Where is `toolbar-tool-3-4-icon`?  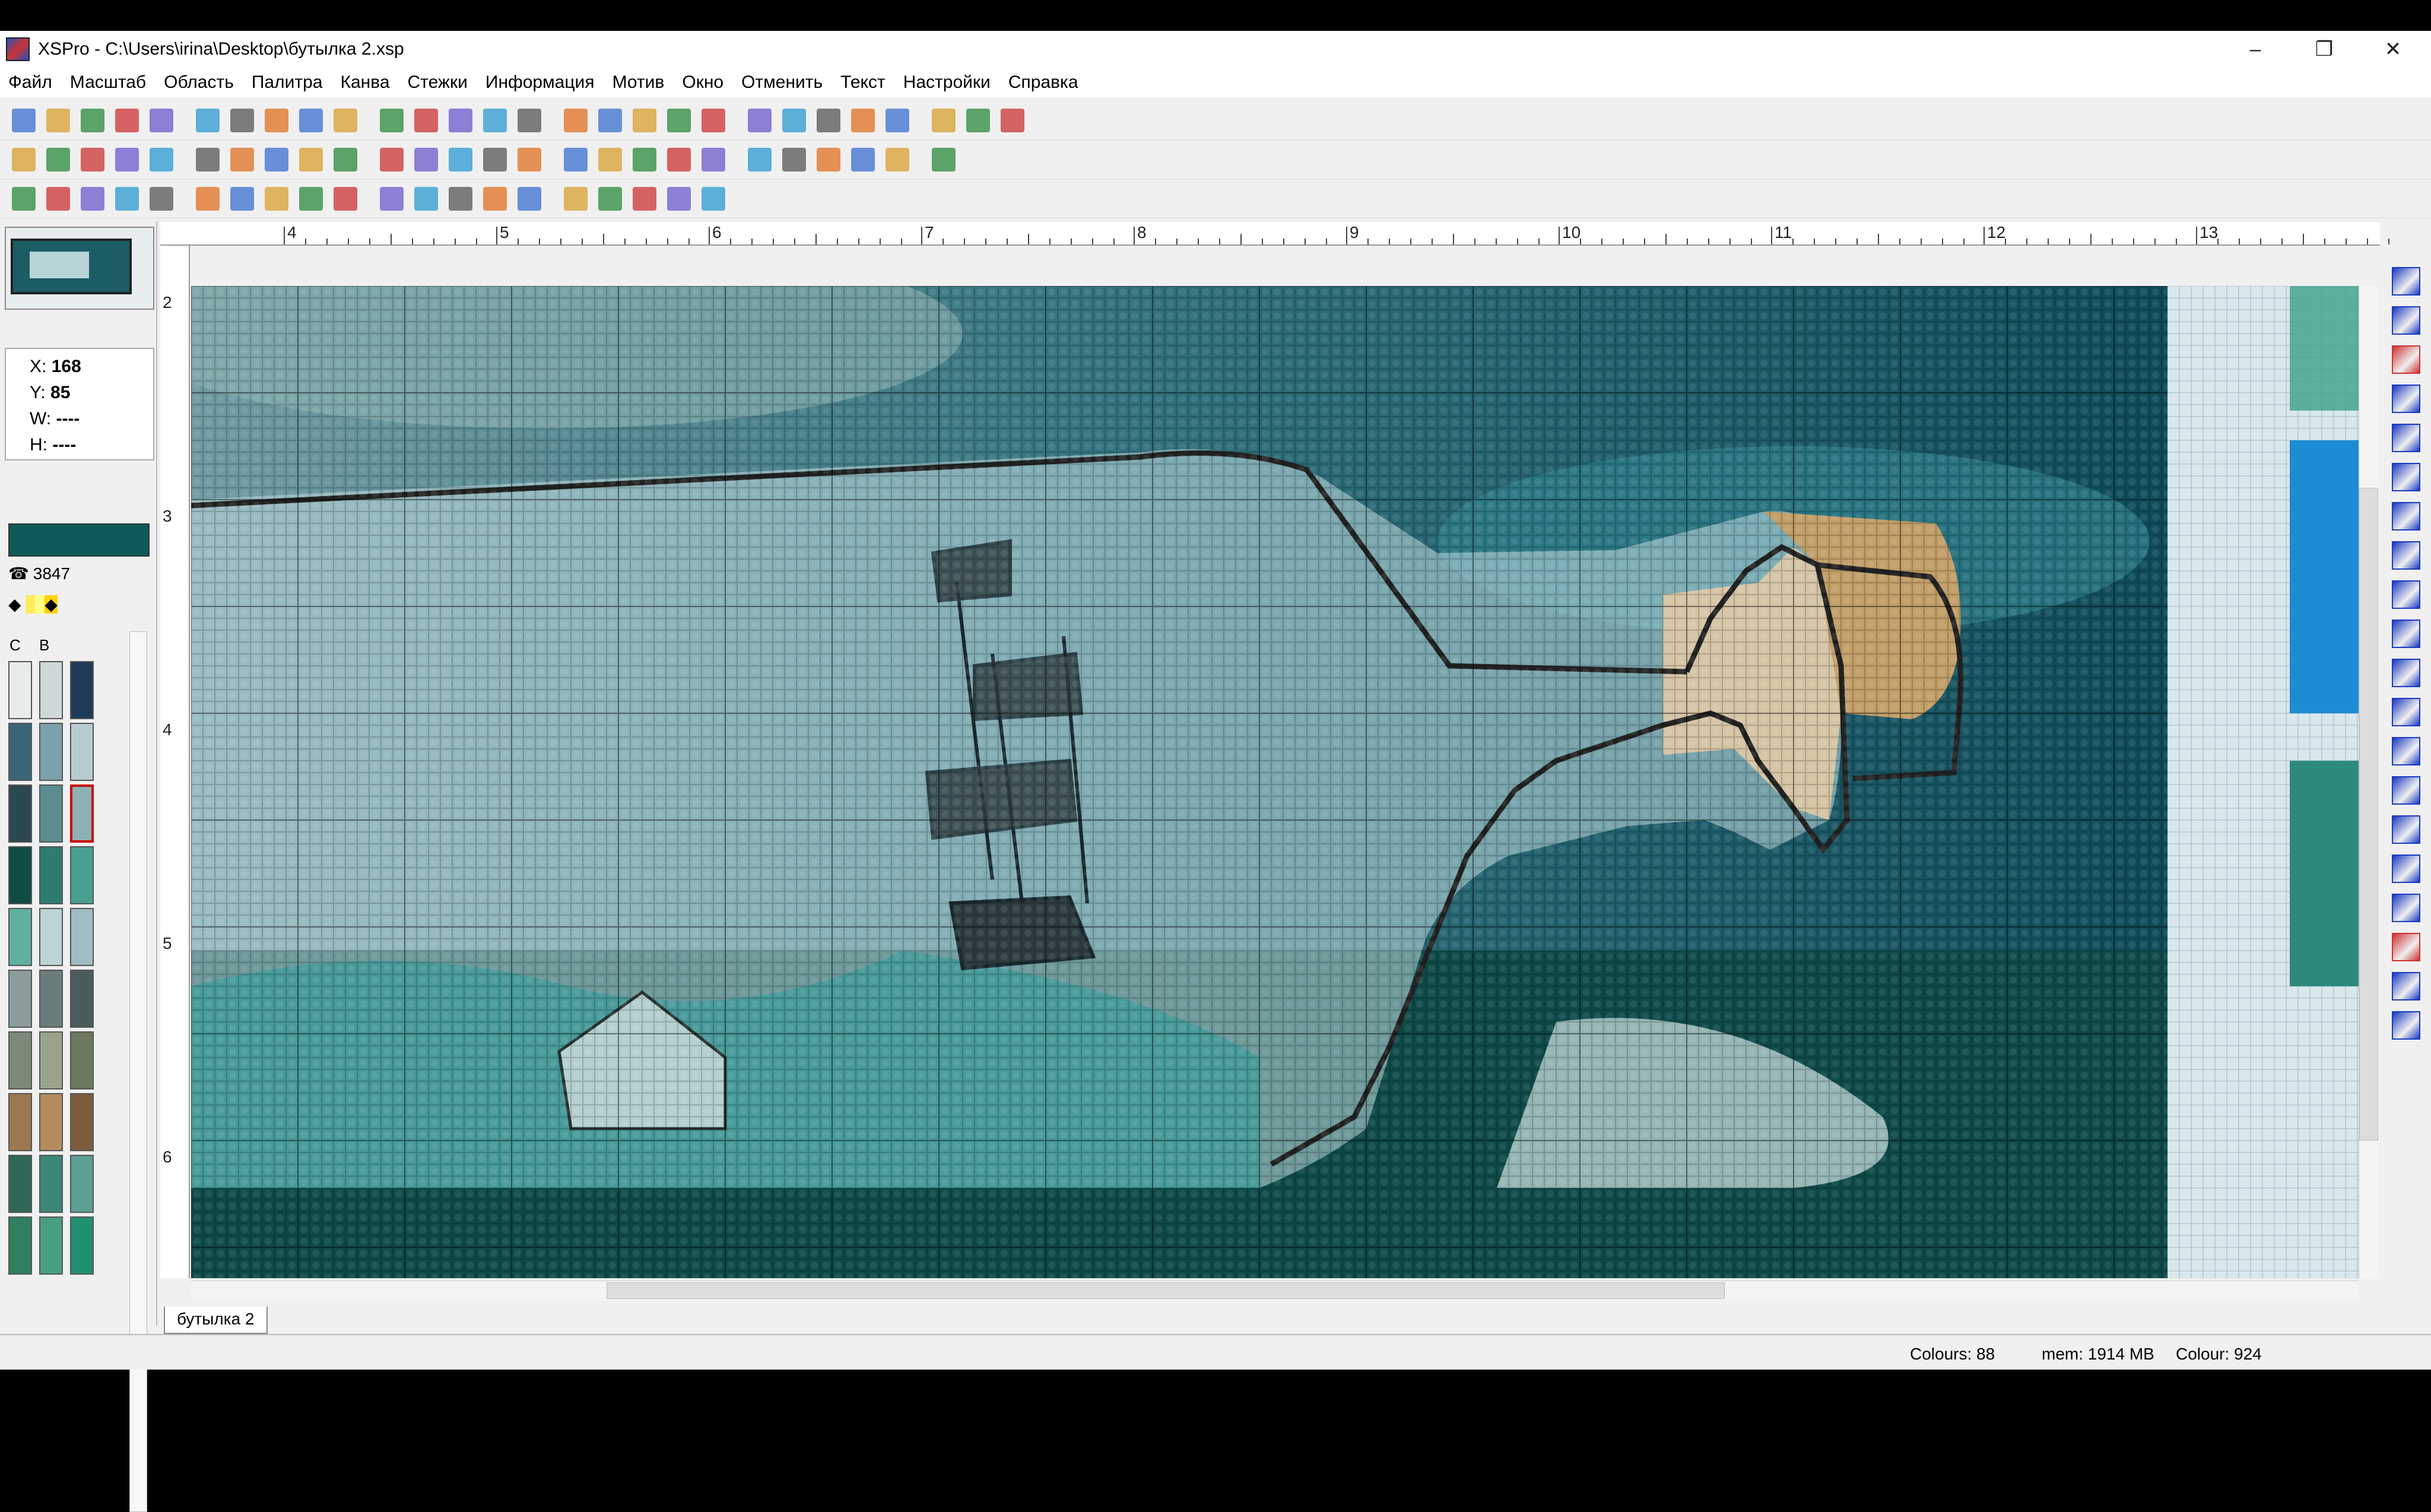
toolbar-tool-3-4-icon is located at coordinates (127, 199).